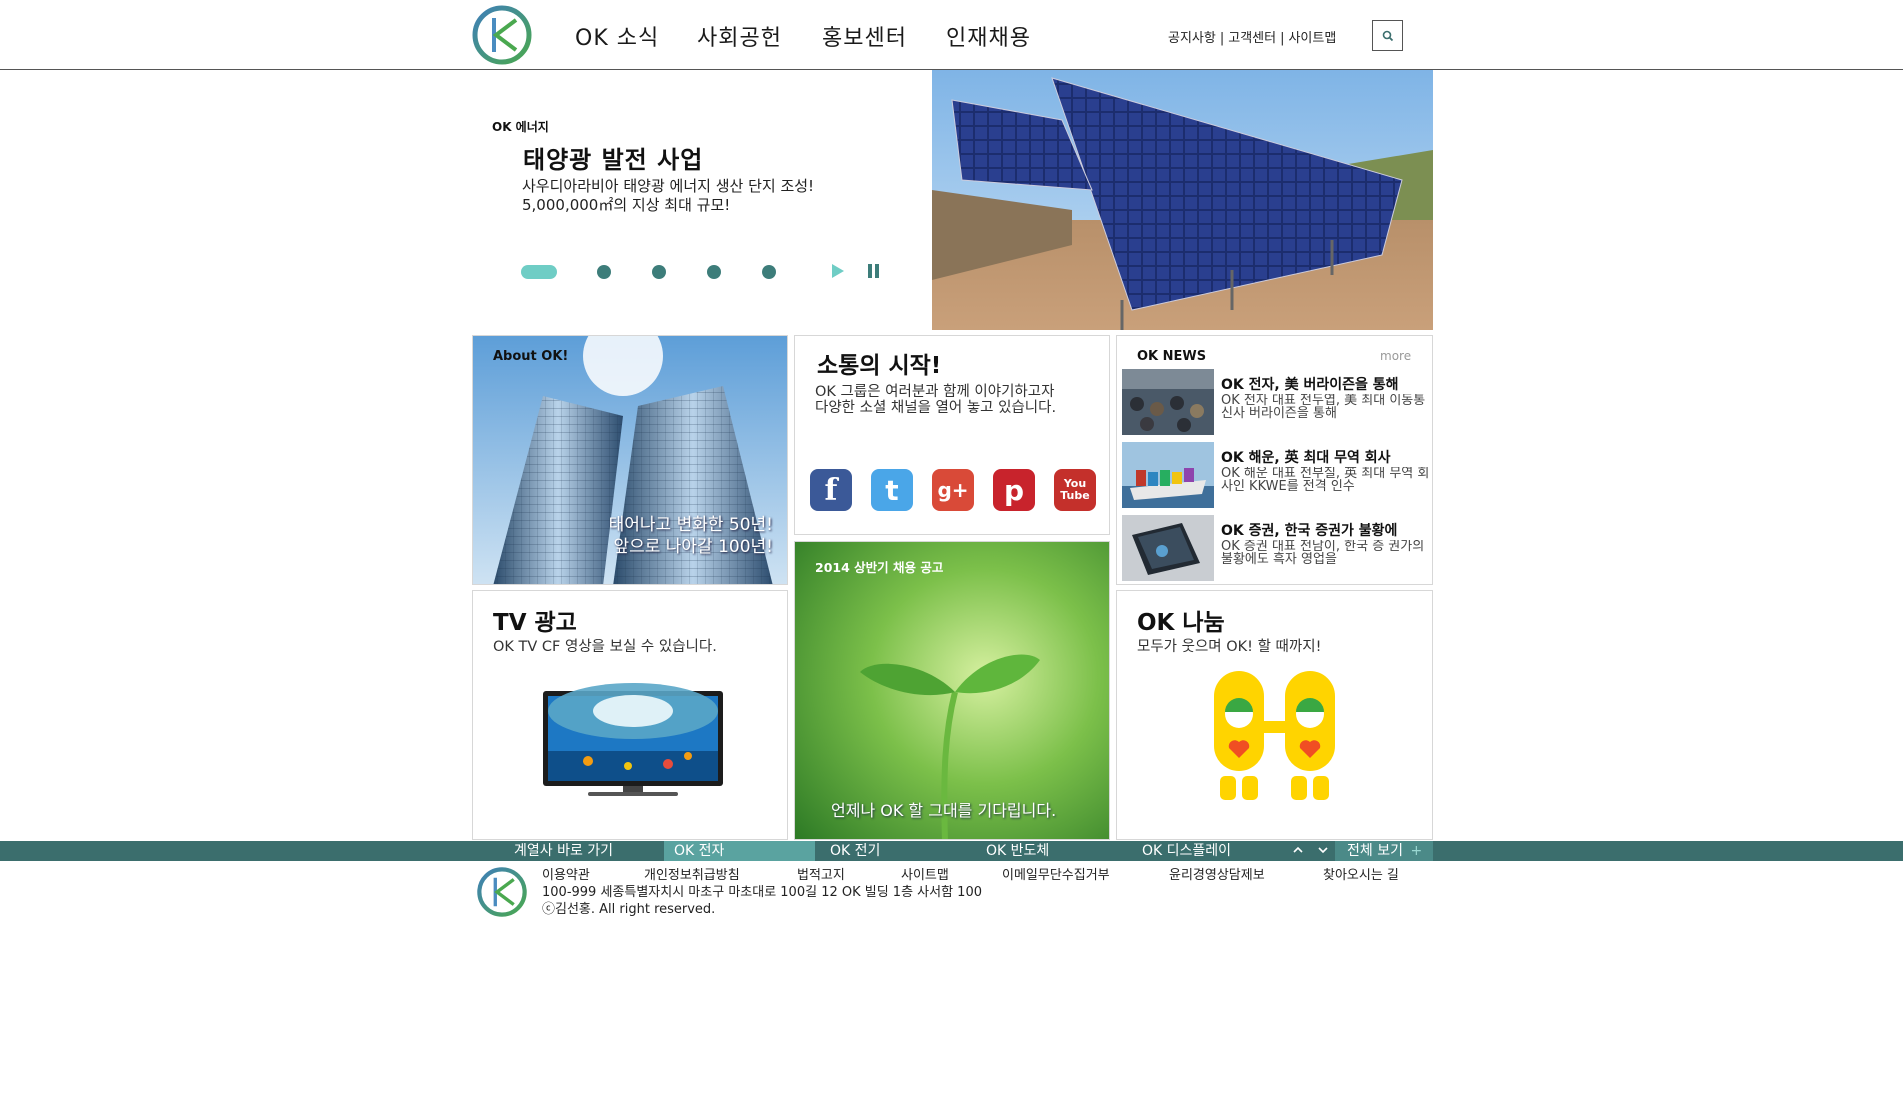 This screenshot has height=1099, width=1903. I want to click on footer-link-directions: 찾아오시는 길, so click(1361, 873).